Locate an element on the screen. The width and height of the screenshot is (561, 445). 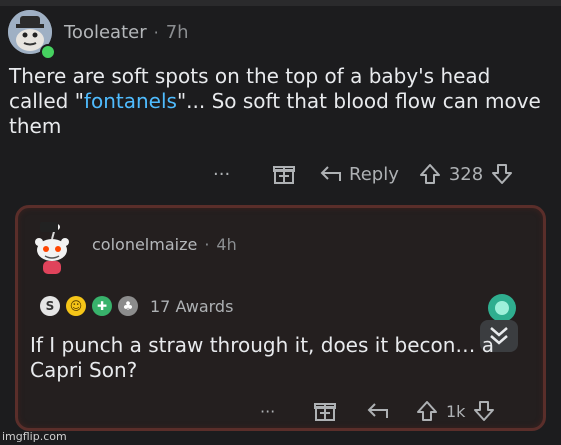
imgflip-watermark: imgflip.com is located at coordinates (34, 436).